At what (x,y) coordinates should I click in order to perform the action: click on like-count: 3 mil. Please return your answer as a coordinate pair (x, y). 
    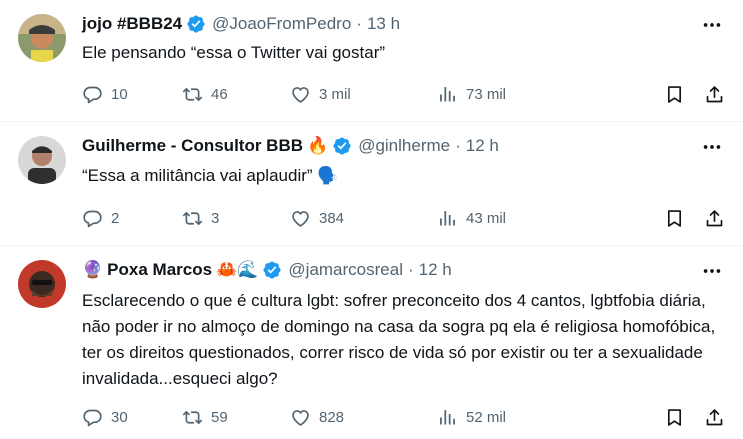
    Looking at the image, I should click on (335, 94).